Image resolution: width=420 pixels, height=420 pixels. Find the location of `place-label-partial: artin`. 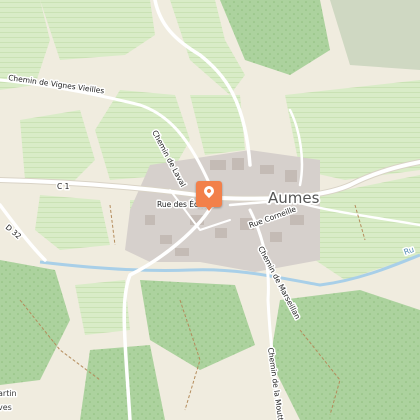

place-label-partial: artin is located at coordinates (8, 393).